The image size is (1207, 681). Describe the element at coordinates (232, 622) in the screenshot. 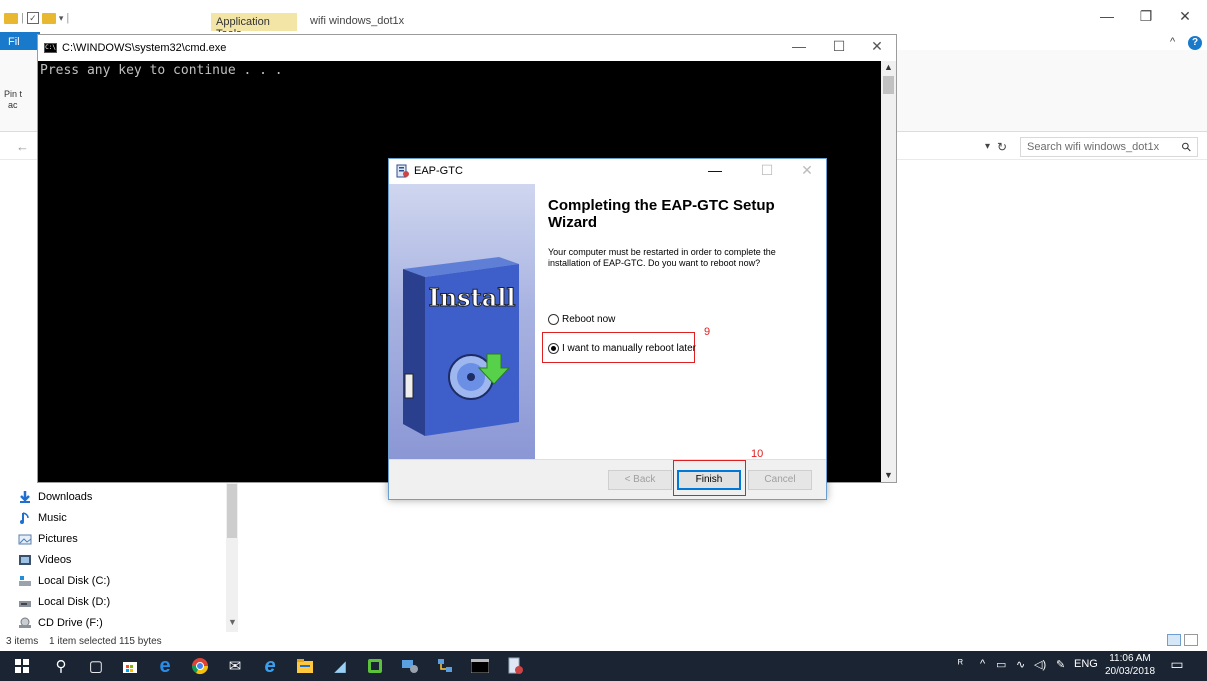

I see `nav-scroll-down-icon: ▼` at that location.